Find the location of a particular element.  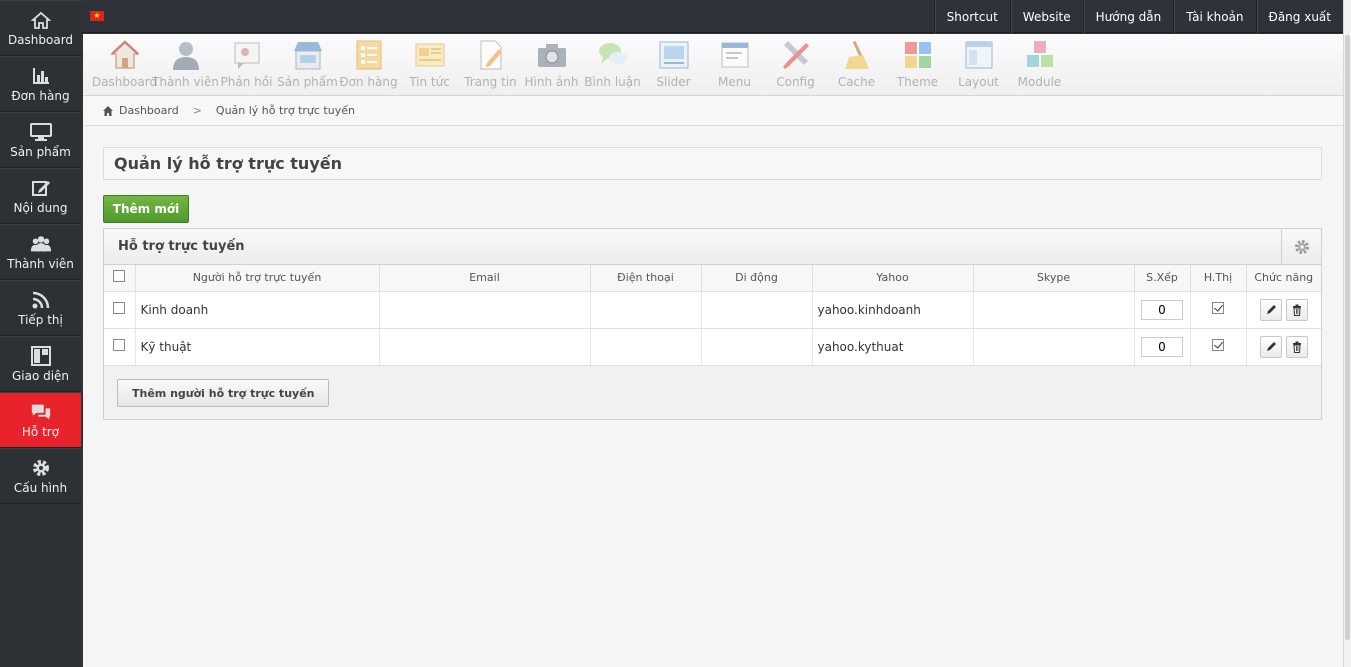

sidebar-item-label: Dashboard is located at coordinates (40, 39).